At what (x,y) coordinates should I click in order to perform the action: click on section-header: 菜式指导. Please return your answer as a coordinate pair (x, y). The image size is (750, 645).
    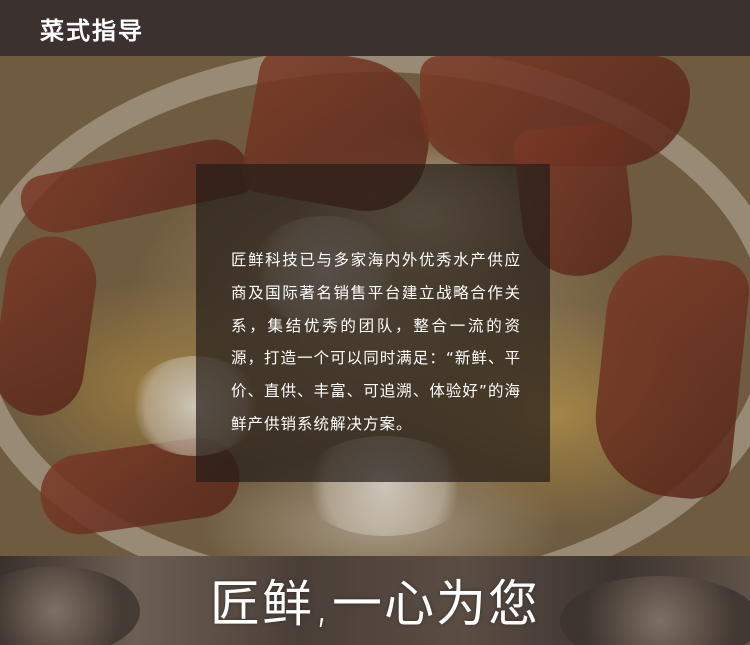
    Looking at the image, I should click on (375, 28).